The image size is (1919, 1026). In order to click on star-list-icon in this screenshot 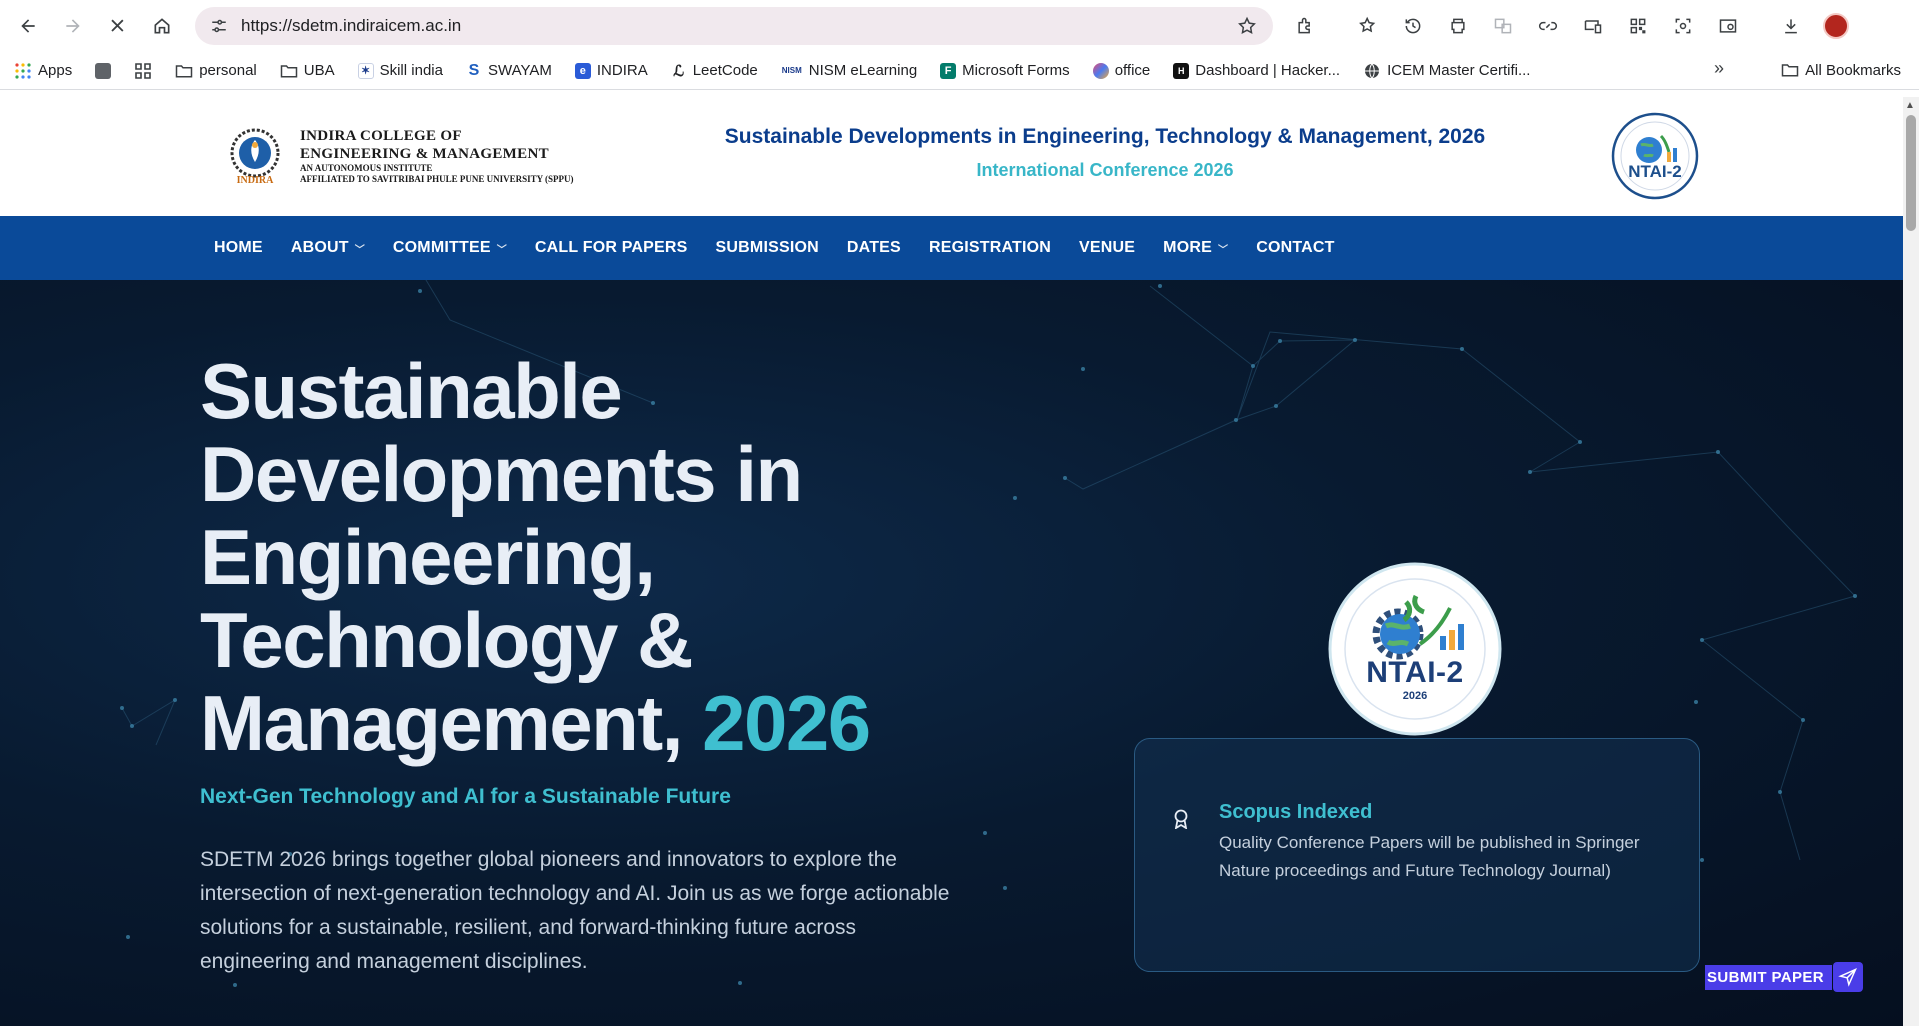, I will do `click(1367, 24)`.